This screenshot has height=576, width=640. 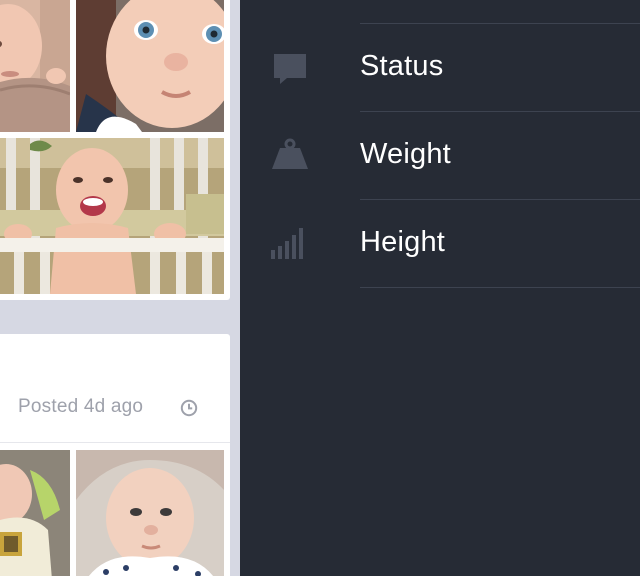 What do you see at coordinates (290, 153) in the screenshot?
I see `weight-icon` at bounding box center [290, 153].